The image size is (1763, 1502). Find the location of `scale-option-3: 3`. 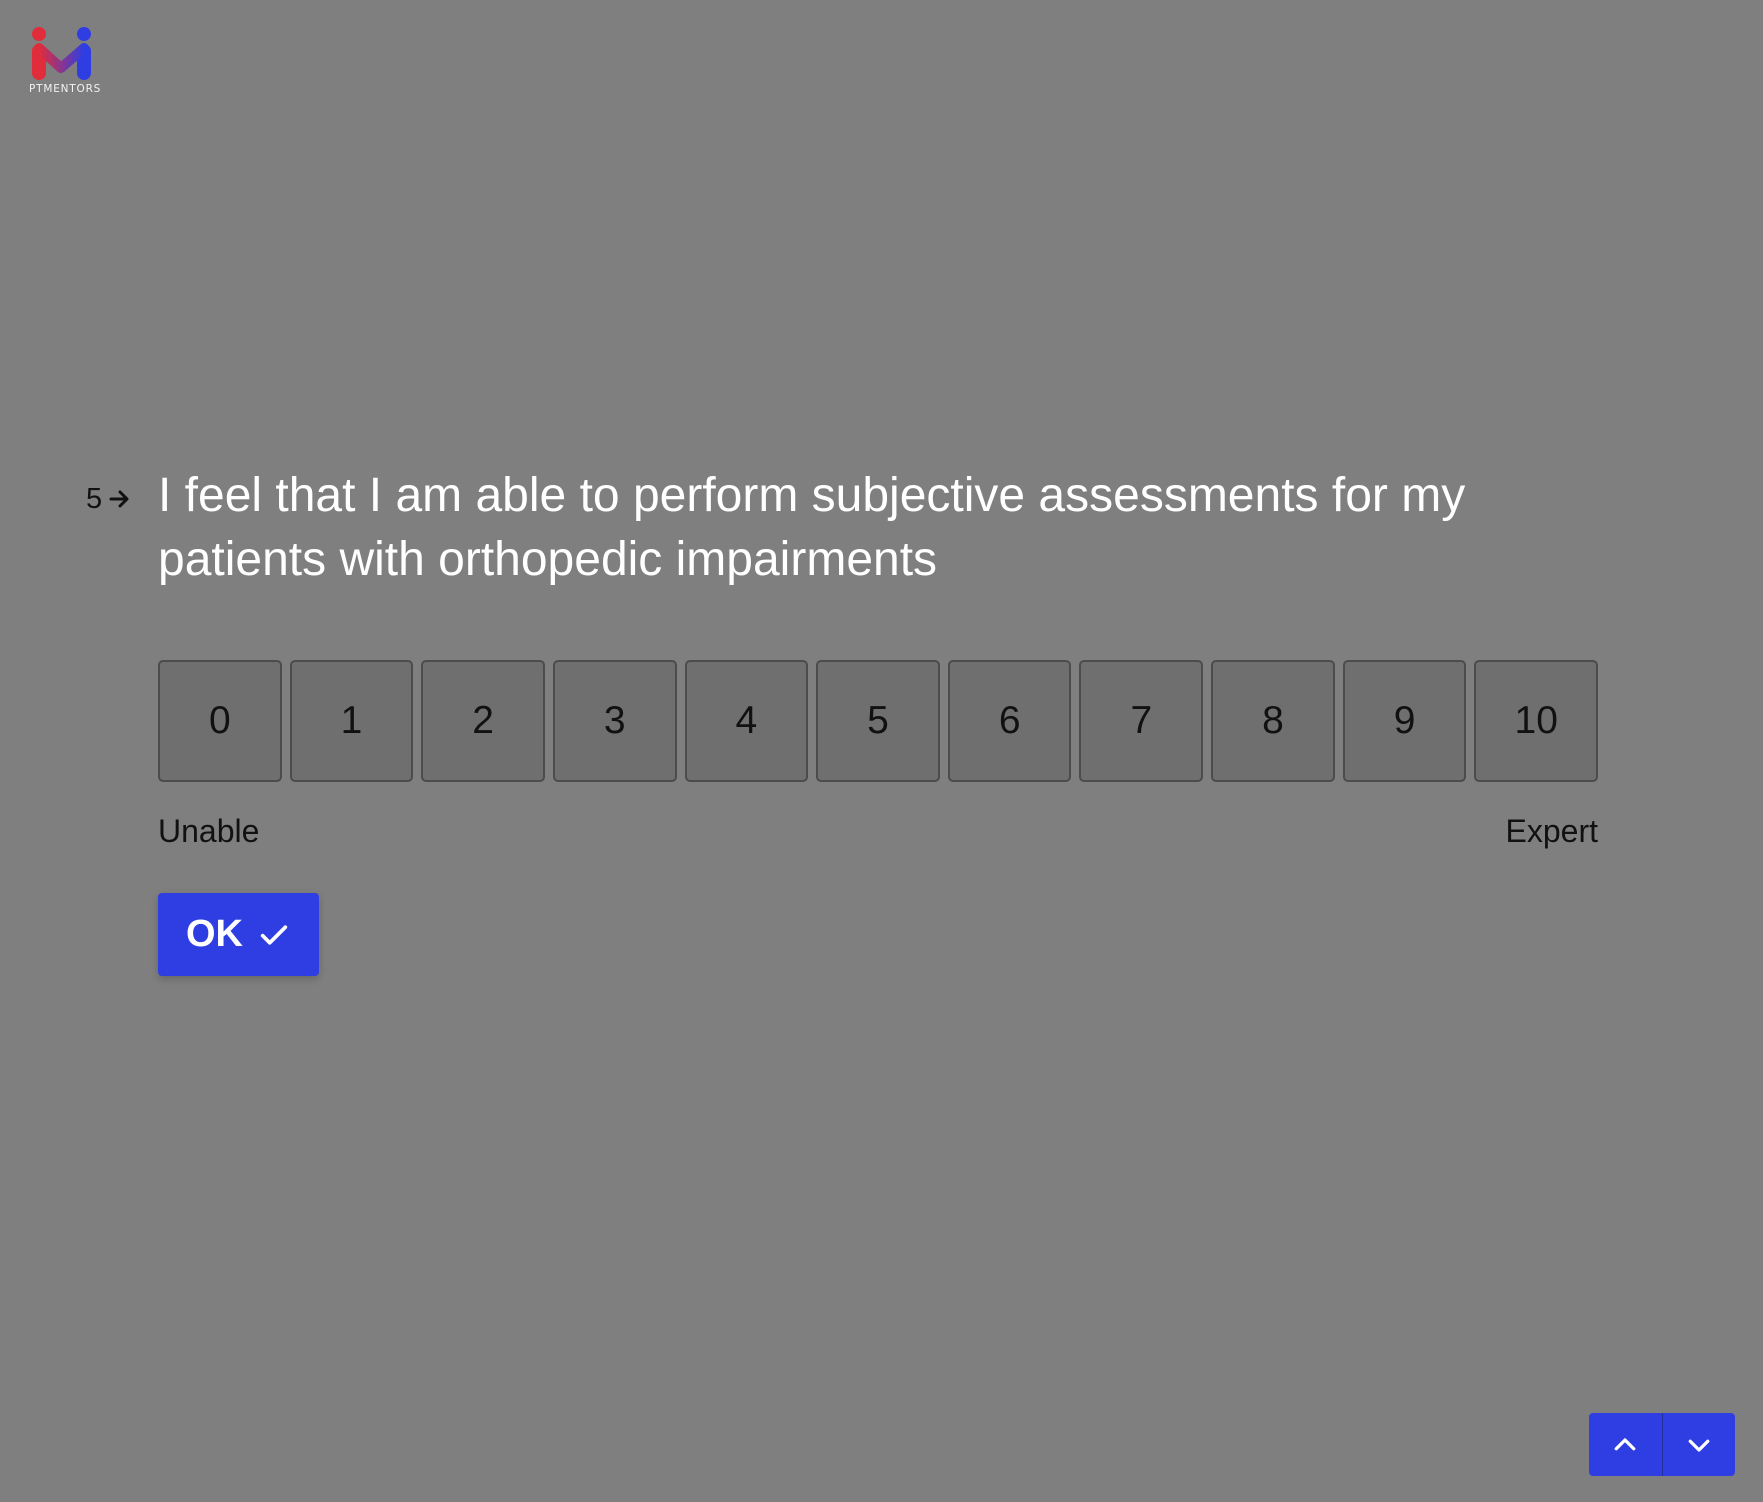

scale-option-3: 3 is located at coordinates (614, 721).